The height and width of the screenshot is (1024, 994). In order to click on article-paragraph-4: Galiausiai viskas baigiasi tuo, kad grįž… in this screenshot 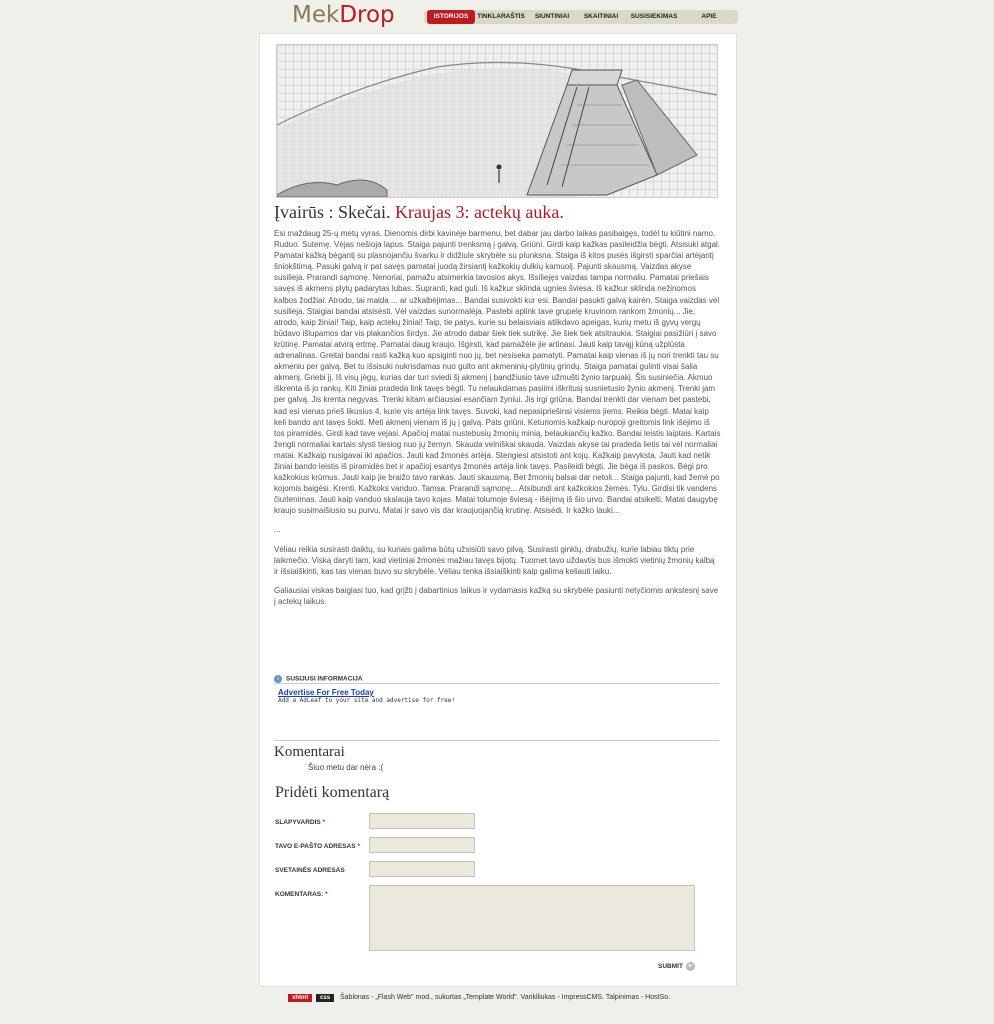, I will do `click(496, 595)`.